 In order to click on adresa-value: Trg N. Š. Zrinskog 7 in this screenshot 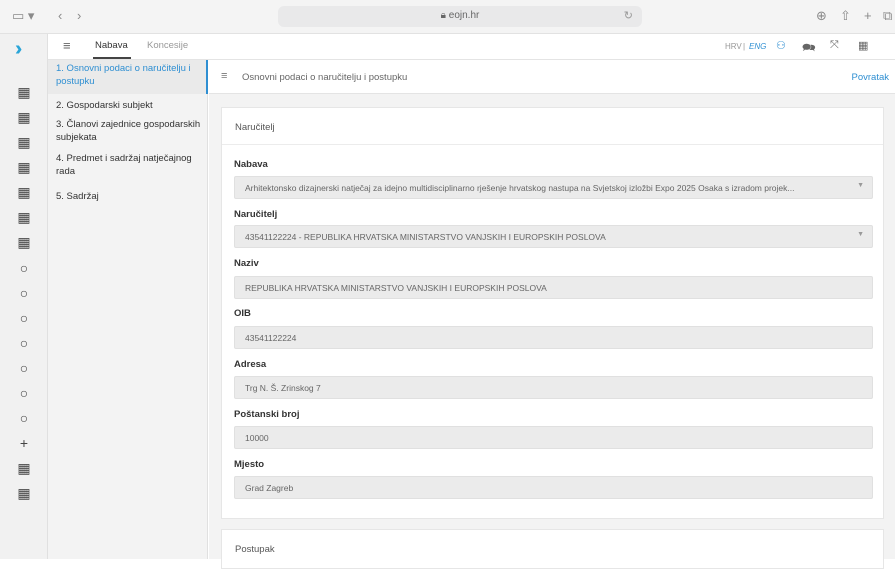, I will do `click(283, 388)`.